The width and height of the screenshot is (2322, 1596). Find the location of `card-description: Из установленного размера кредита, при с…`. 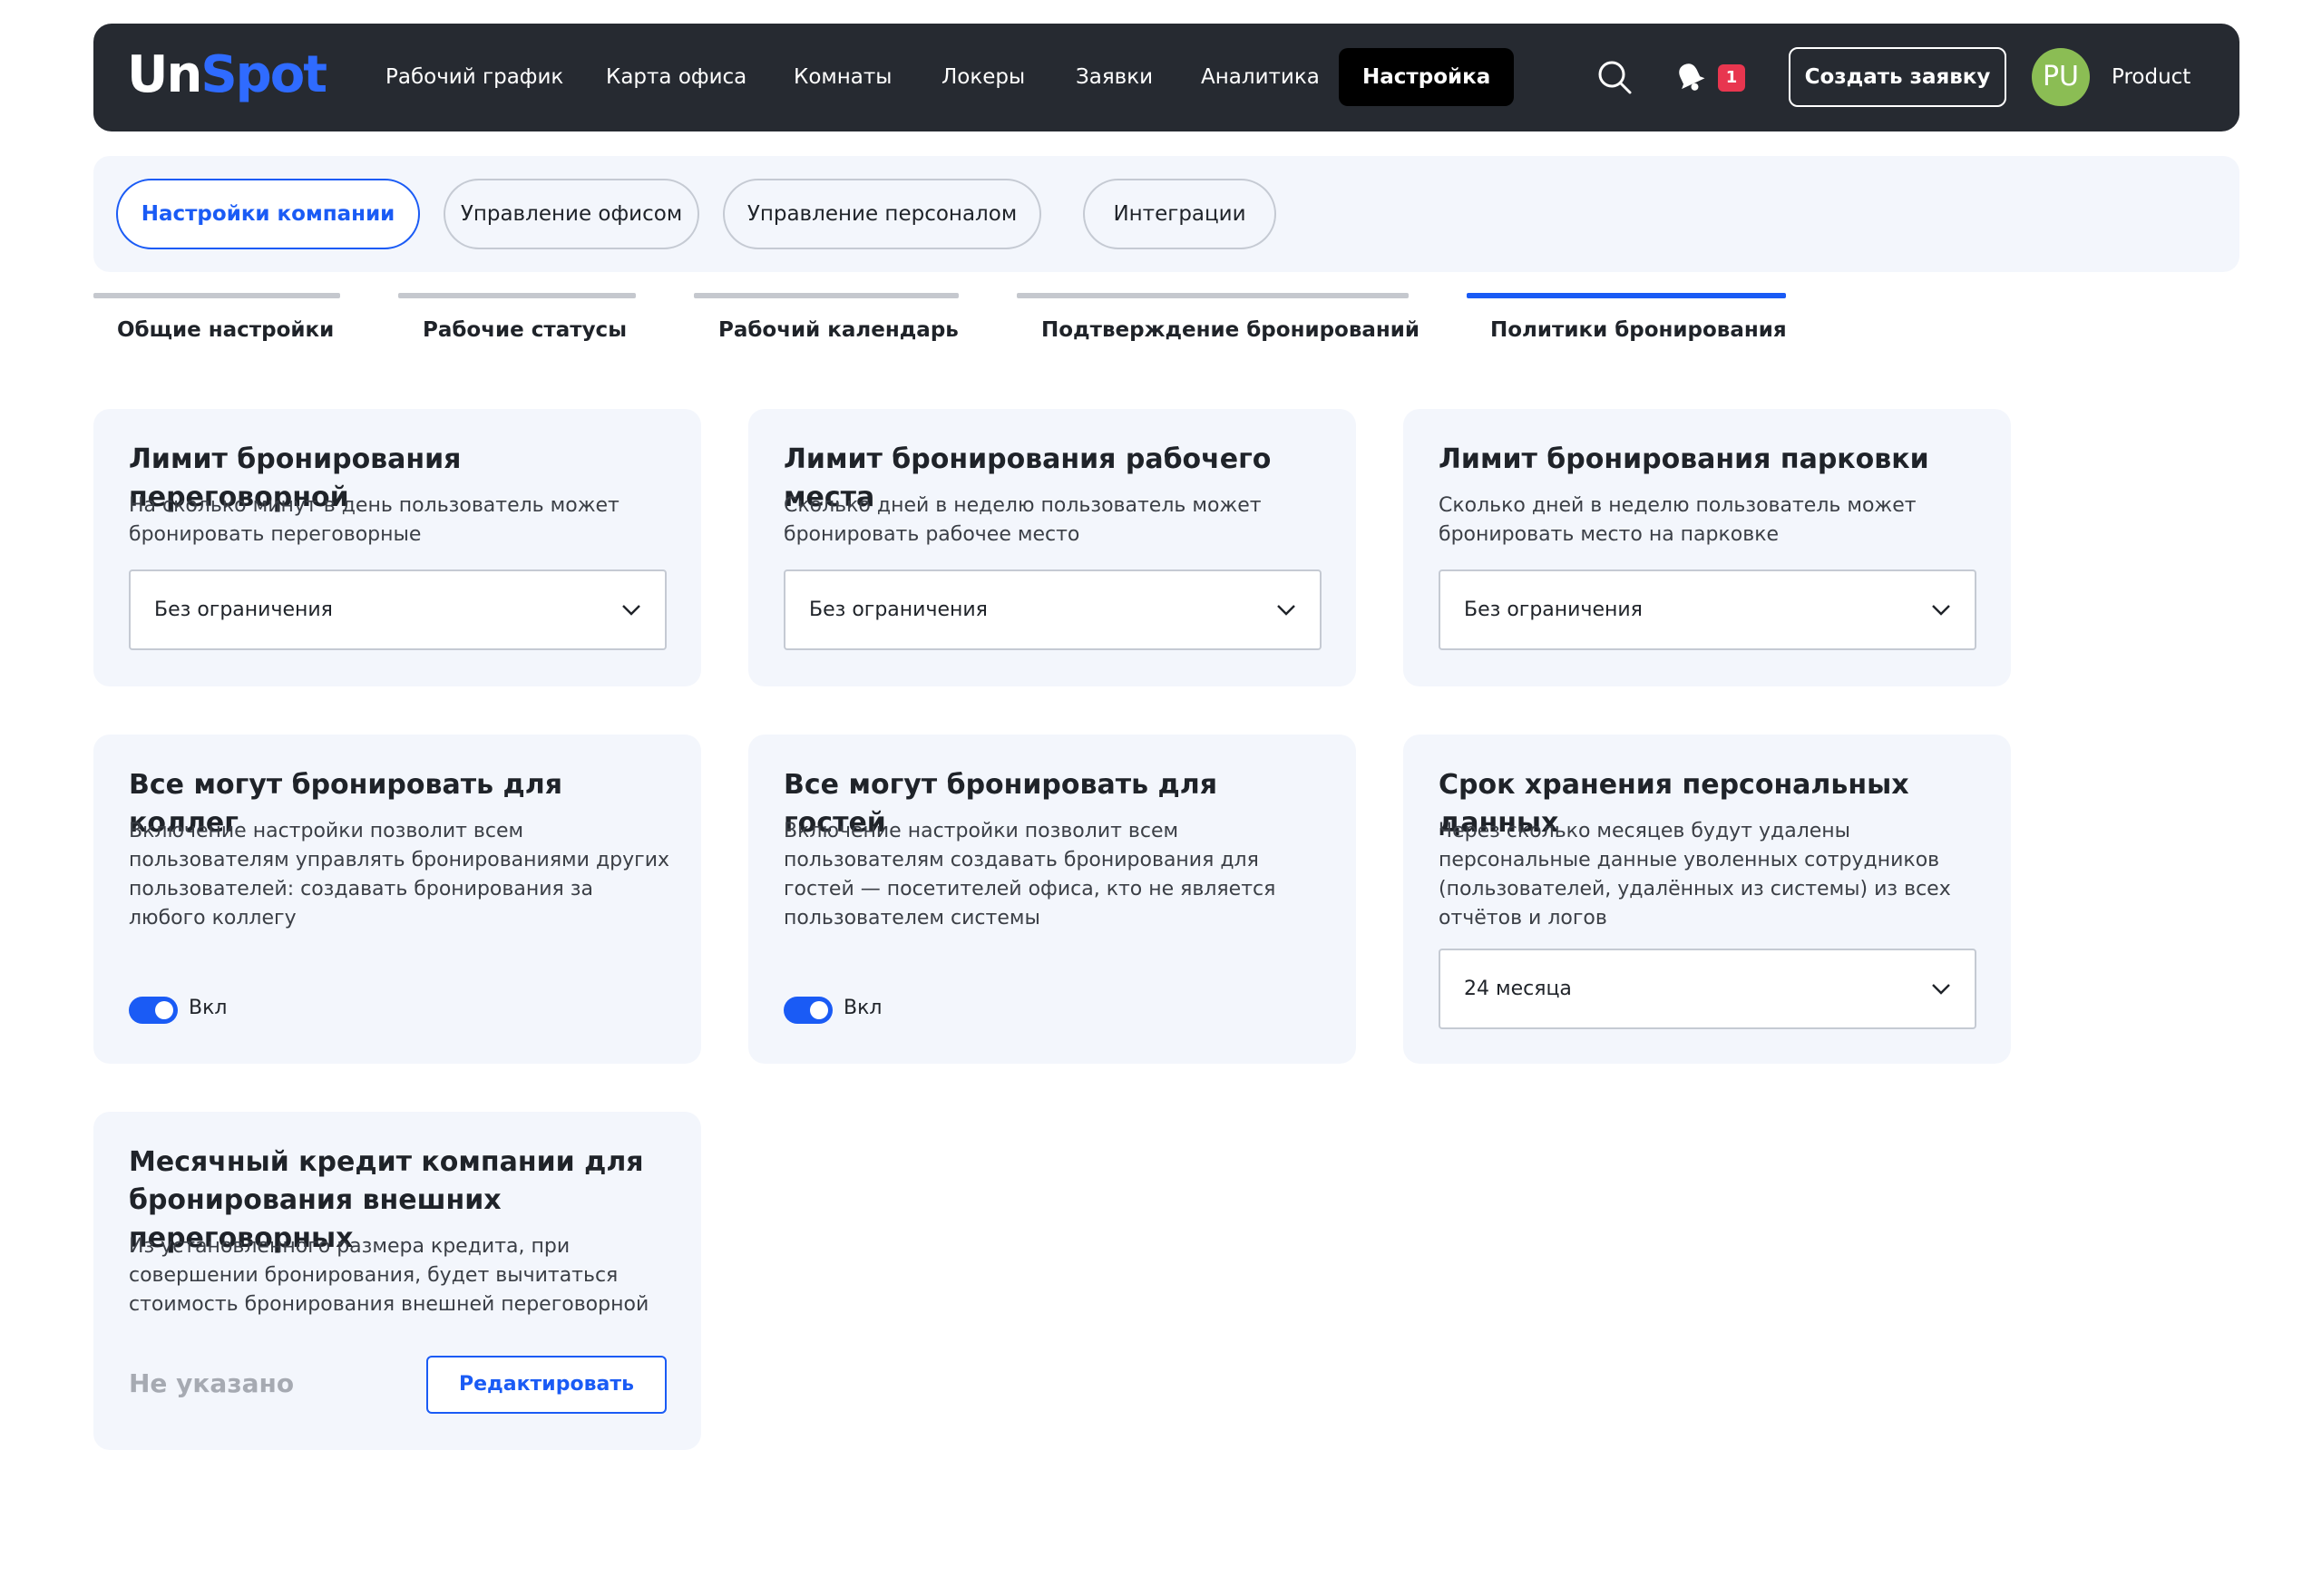

card-description: Из установленного размера кредита, при с… is located at coordinates (389, 1275).